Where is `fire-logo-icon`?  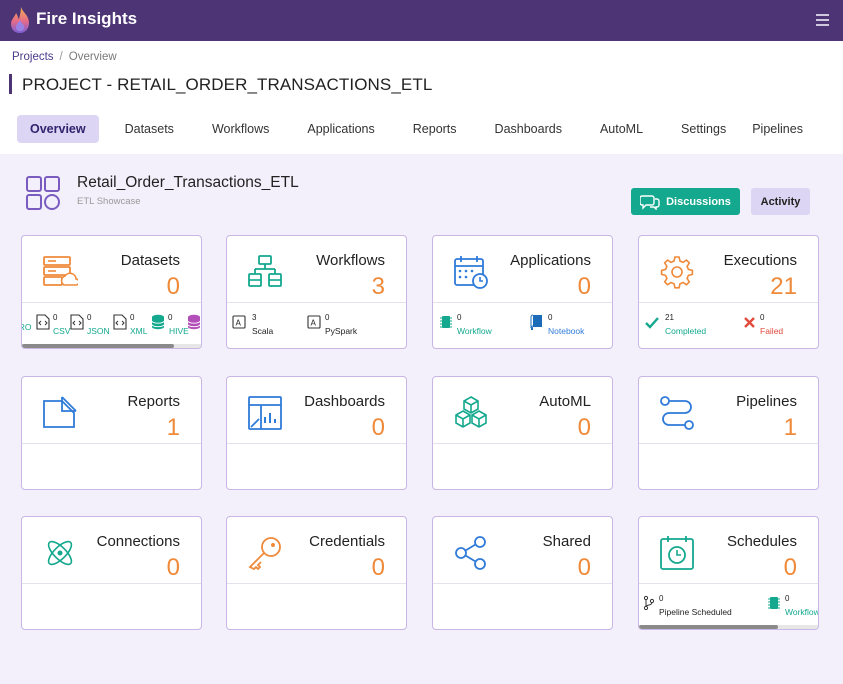 fire-logo-icon is located at coordinates (20, 20).